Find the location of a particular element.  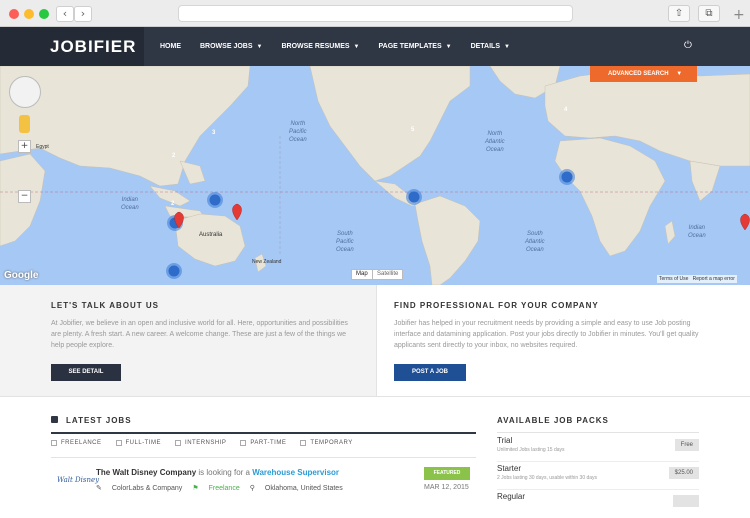

see-detail-button: SEE DETAIL is located at coordinates (86, 372).